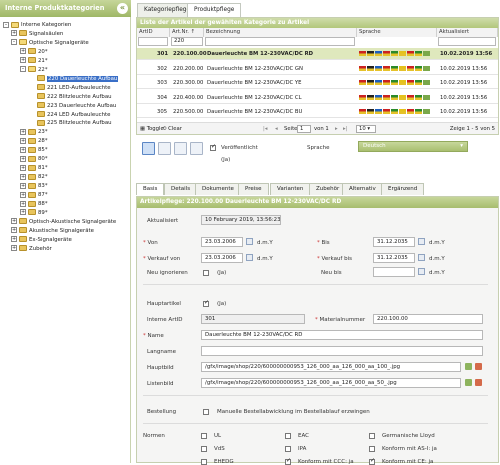 This screenshot has width=500, height=465. I want to click on tab-preise: Preise, so click(253, 189).